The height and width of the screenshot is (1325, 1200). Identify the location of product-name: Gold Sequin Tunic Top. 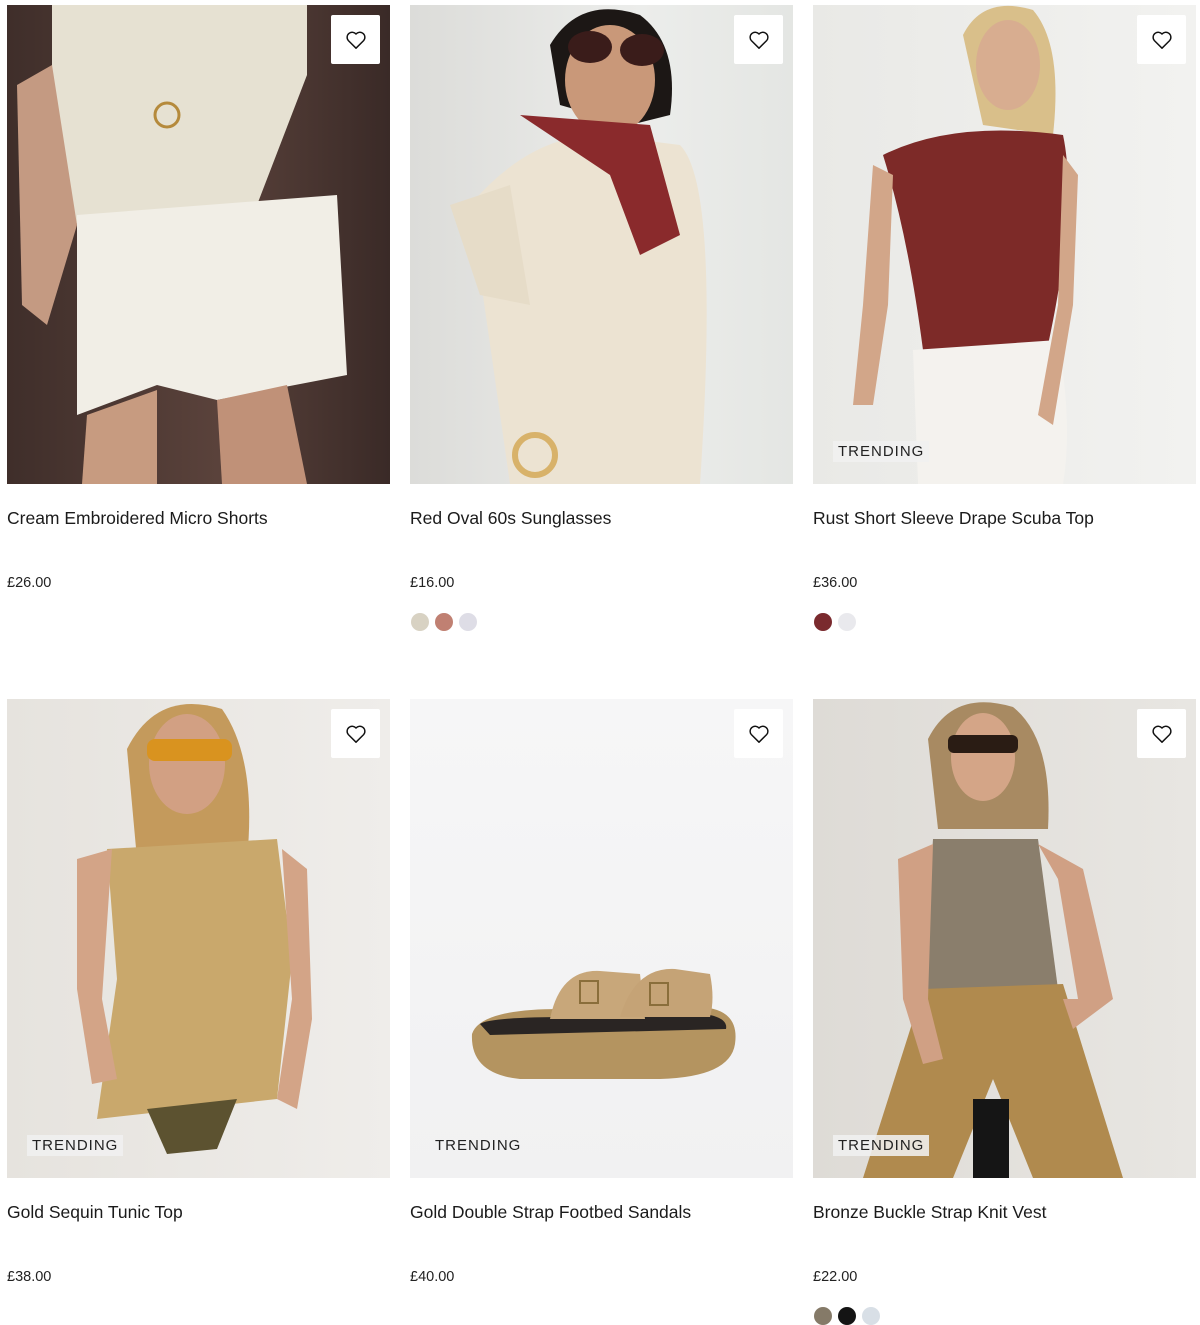
(95, 1212).